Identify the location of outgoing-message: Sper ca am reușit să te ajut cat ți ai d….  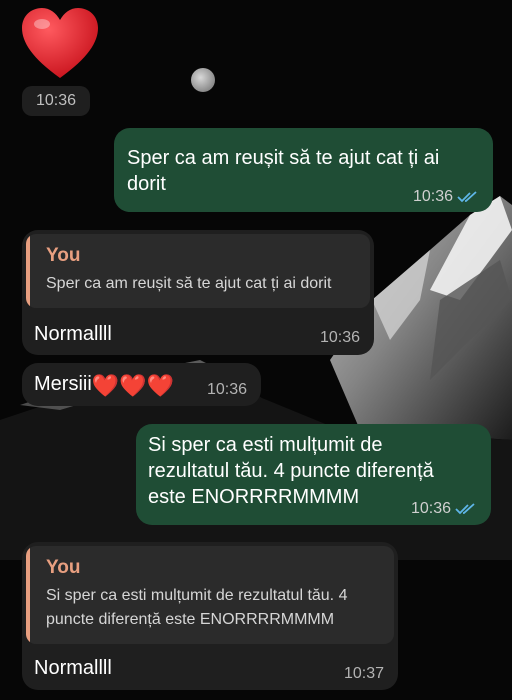
(303, 170).